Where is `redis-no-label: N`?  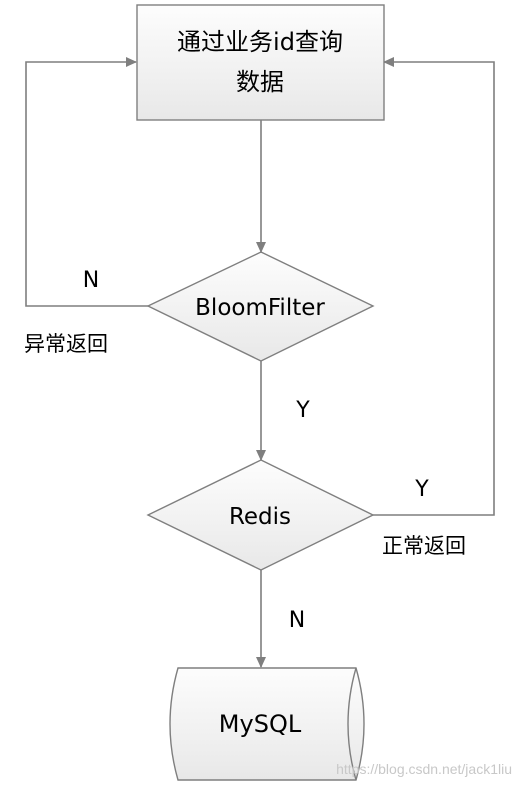
redis-no-label: N is located at coordinates (297, 620).